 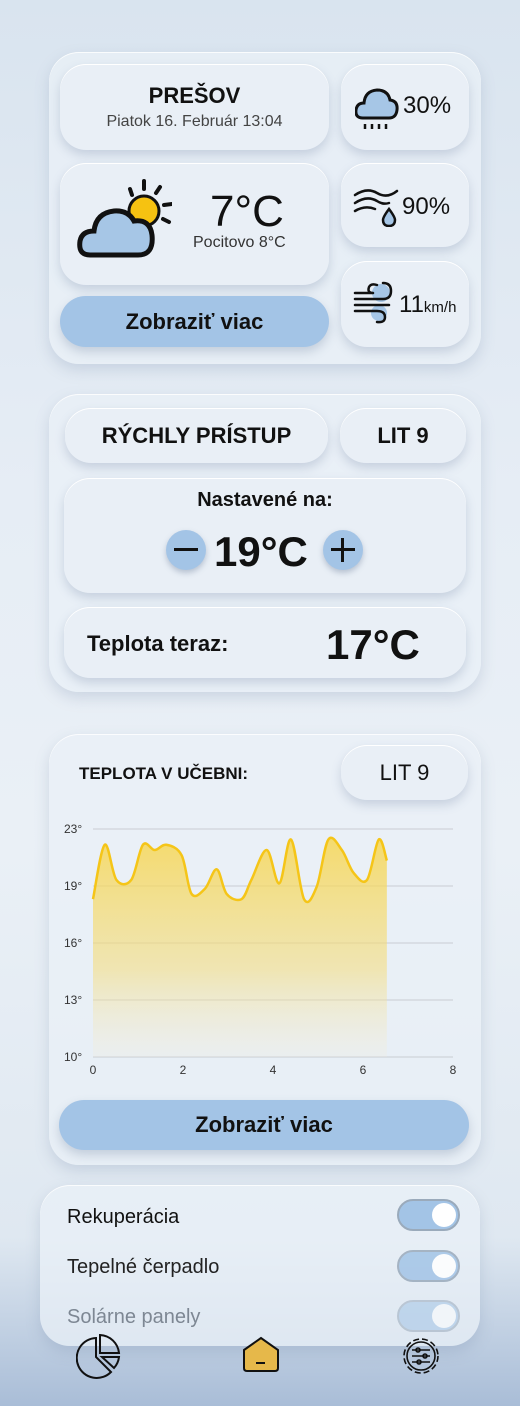 I want to click on rain-chance: 30%, so click(x=427, y=105).